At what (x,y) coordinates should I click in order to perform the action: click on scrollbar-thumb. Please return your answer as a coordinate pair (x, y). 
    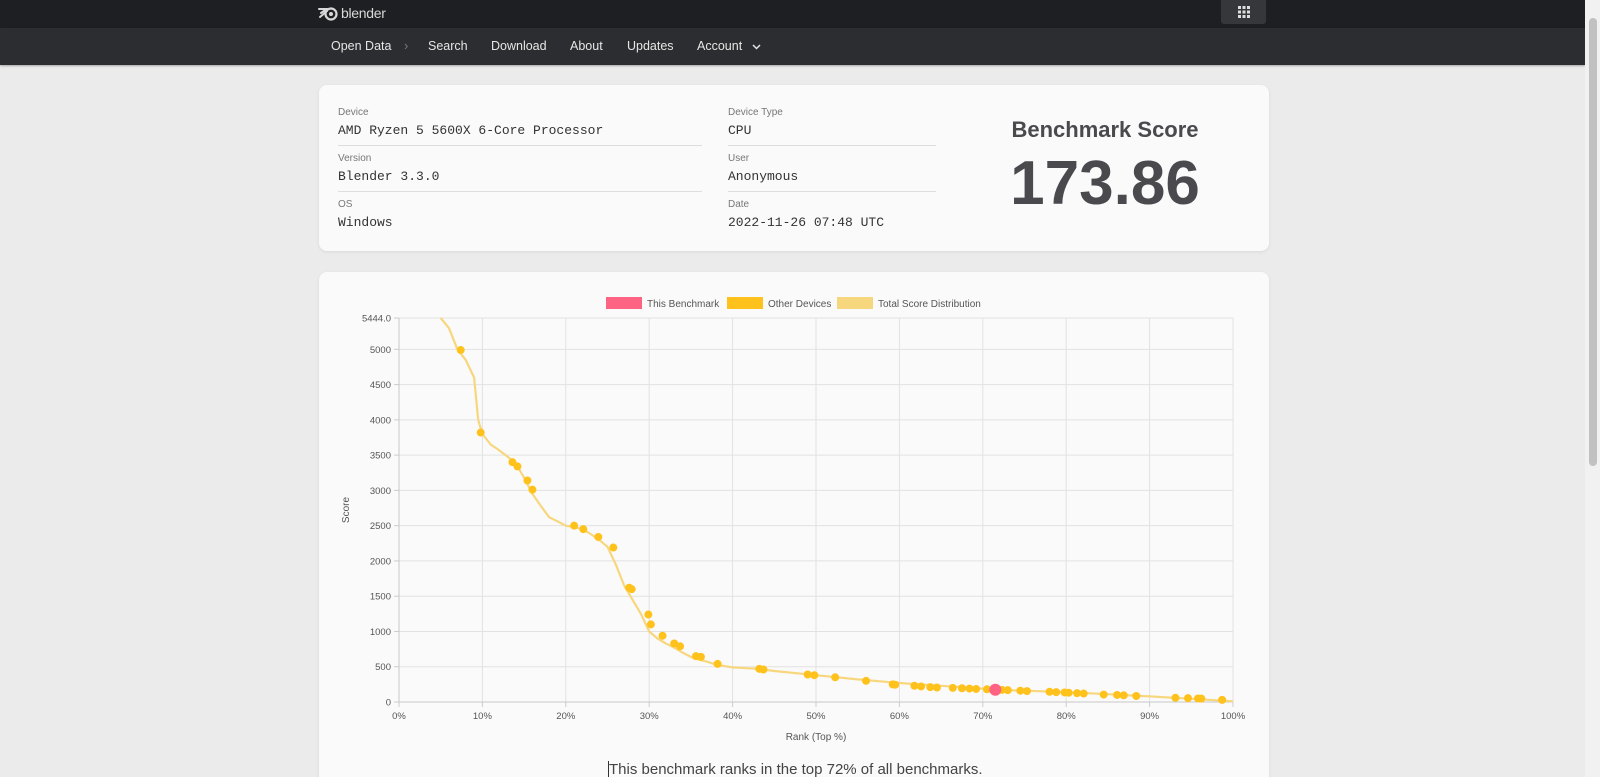
    Looking at the image, I should click on (1593, 242).